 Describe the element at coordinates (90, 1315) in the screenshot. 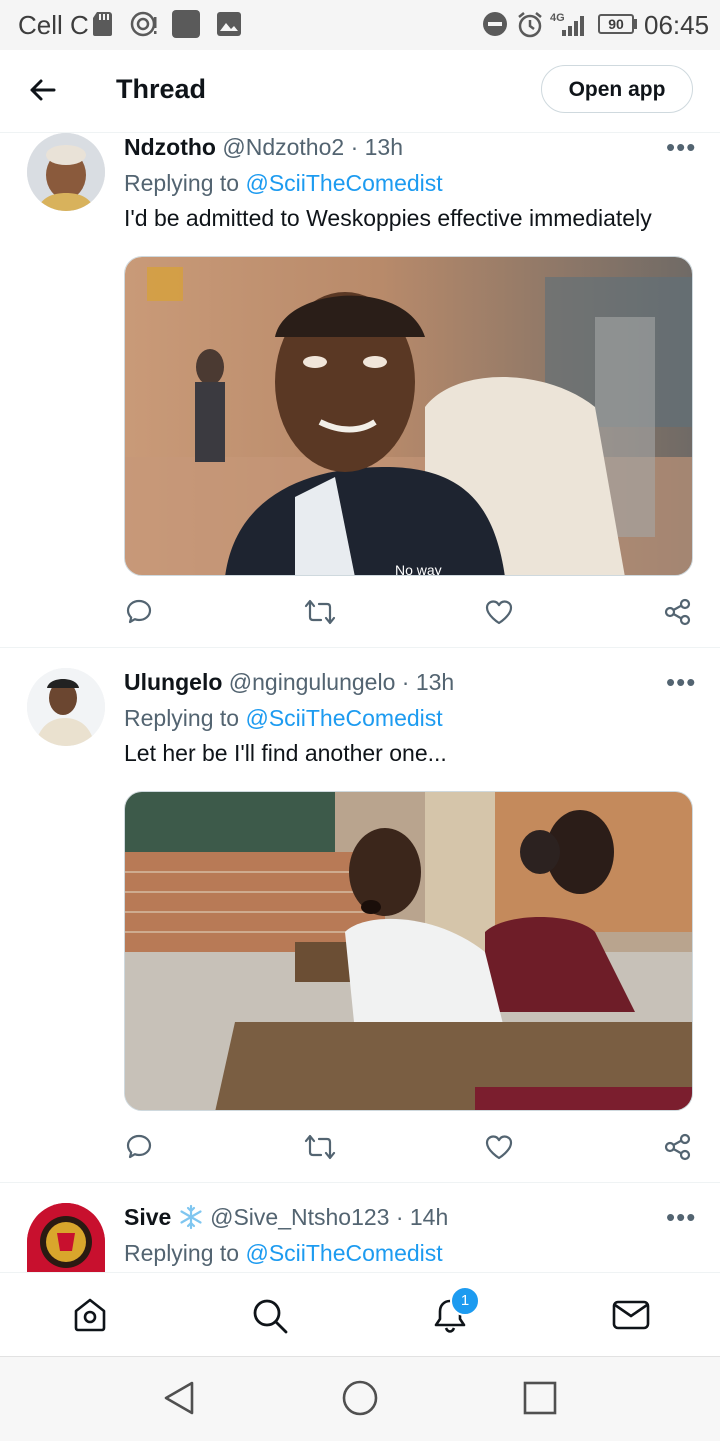

I see `home-icon` at that location.